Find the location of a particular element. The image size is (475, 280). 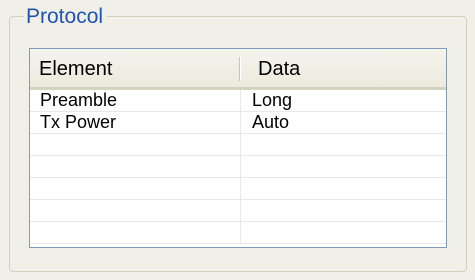

column-header-element: Element is located at coordinates (135, 68).